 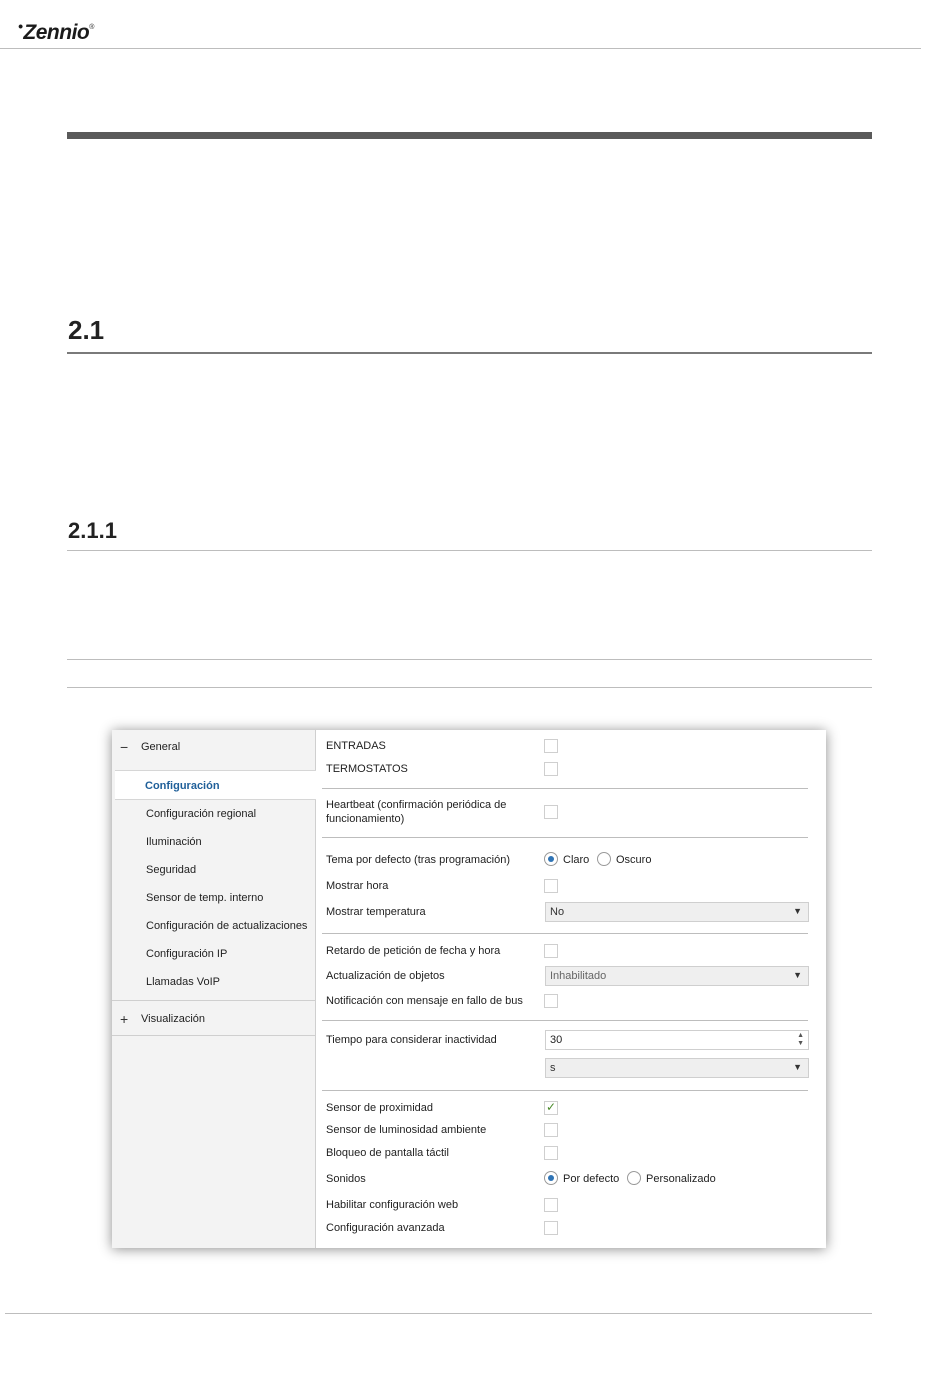 What do you see at coordinates (681, 1179) in the screenshot?
I see `sonidos-personalizado-label: Personalizado` at bounding box center [681, 1179].